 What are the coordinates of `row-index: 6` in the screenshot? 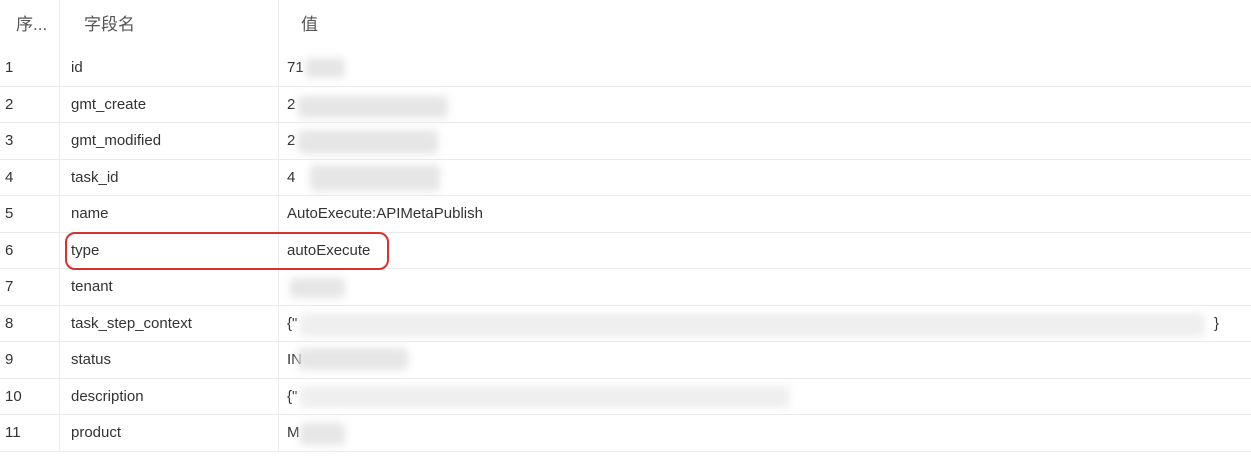 It's located at (30, 250).